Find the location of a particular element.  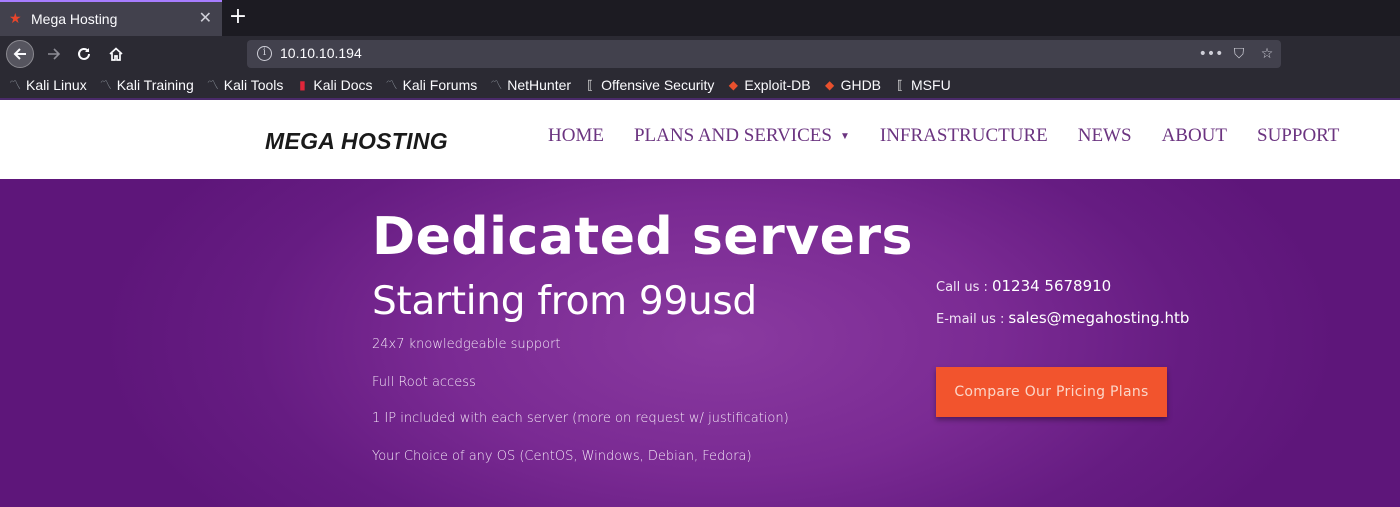

contact-email: E-mail us : sales@megahosting.htb is located at coordinates (1062, 318).